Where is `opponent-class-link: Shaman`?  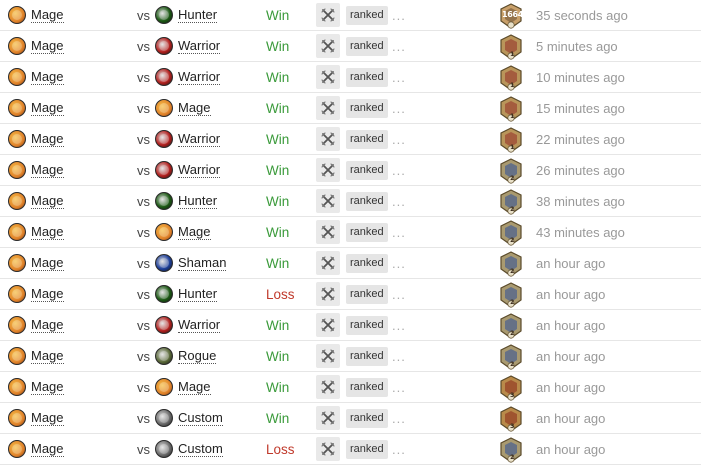
opponent-class-link: Shaman is located at coordinates (202, 263).